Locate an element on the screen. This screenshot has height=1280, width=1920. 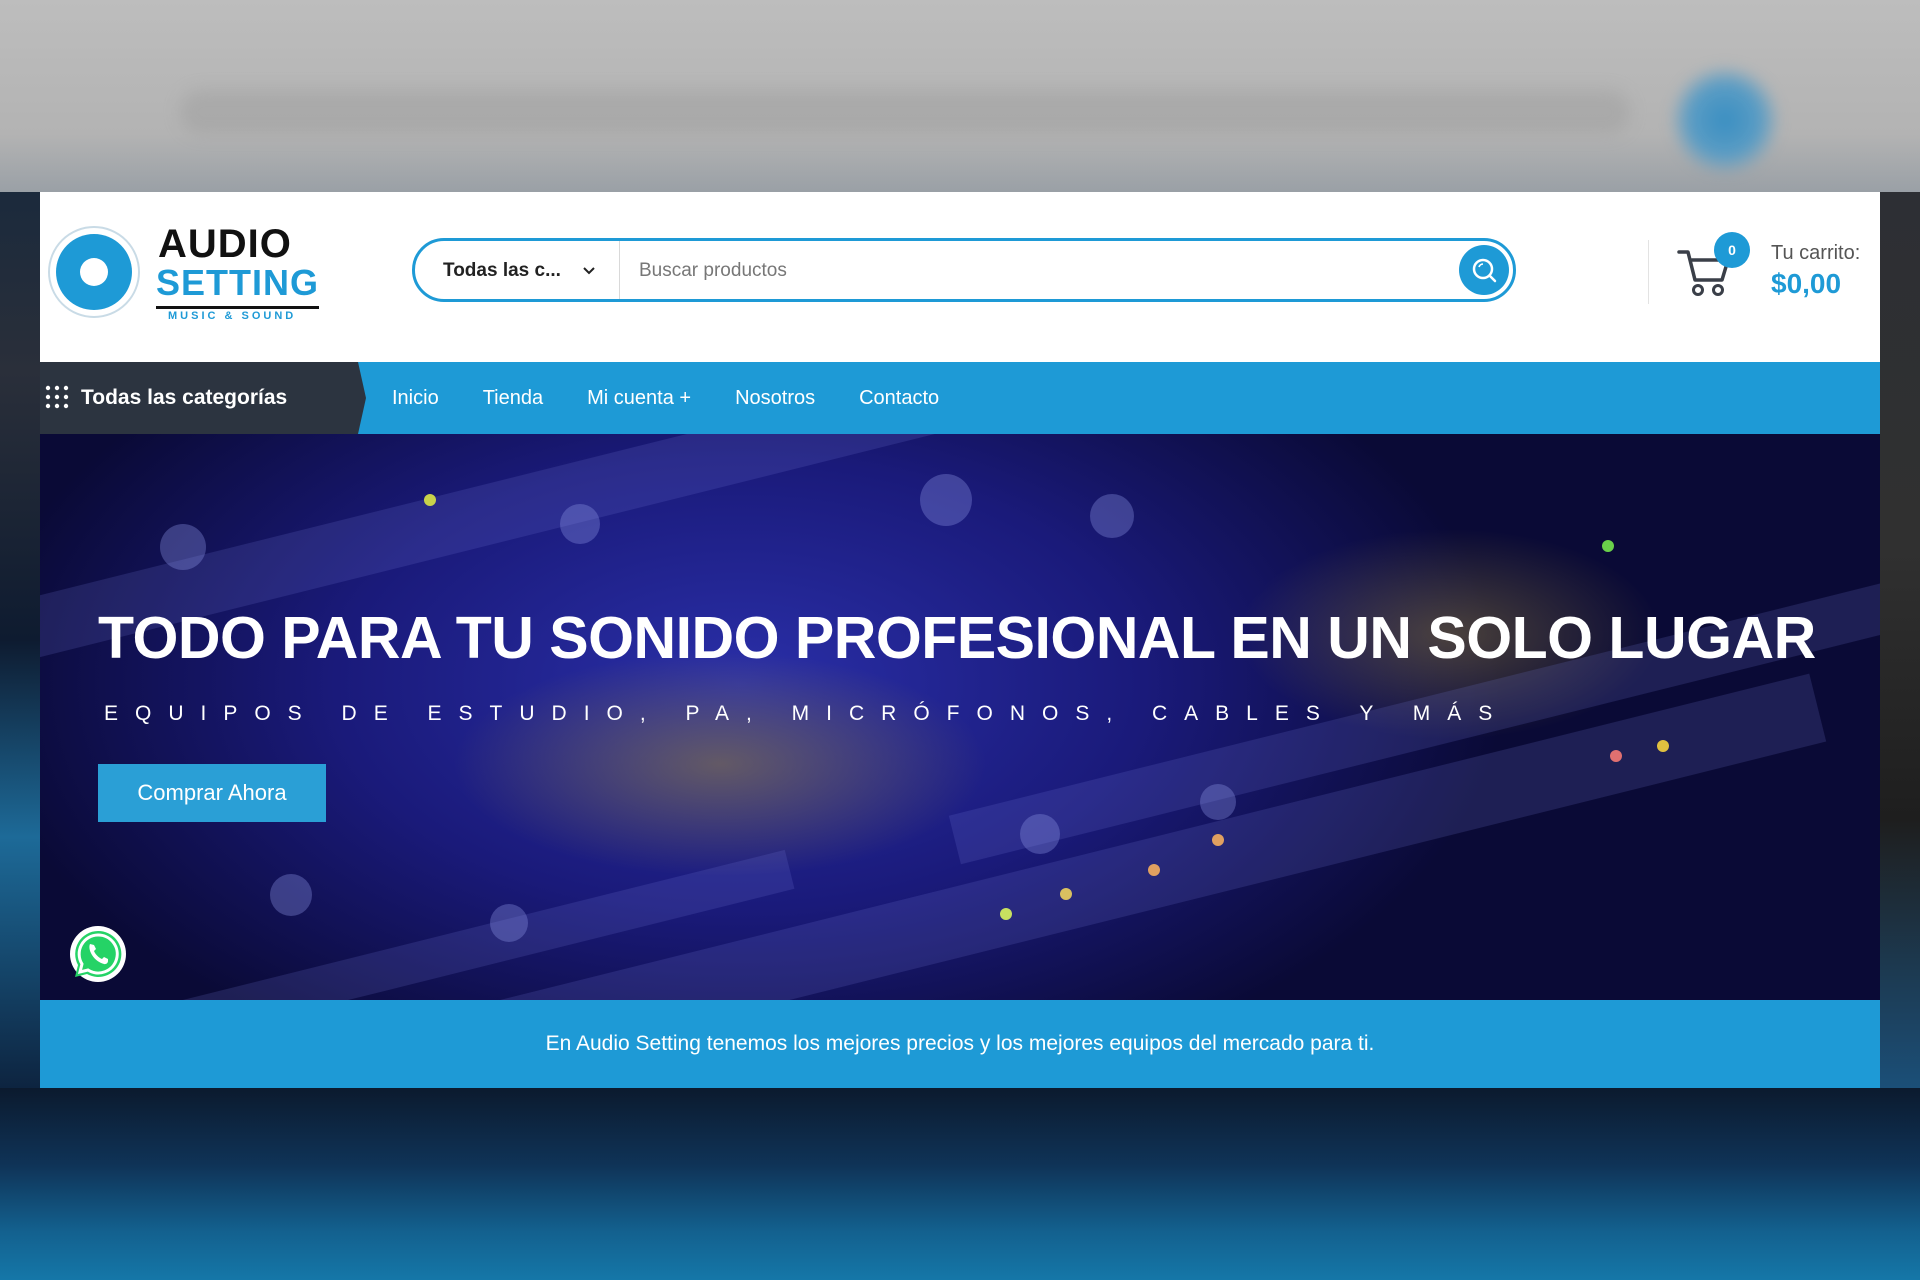
blurred-search-bar is located at coordinates (905, 112).